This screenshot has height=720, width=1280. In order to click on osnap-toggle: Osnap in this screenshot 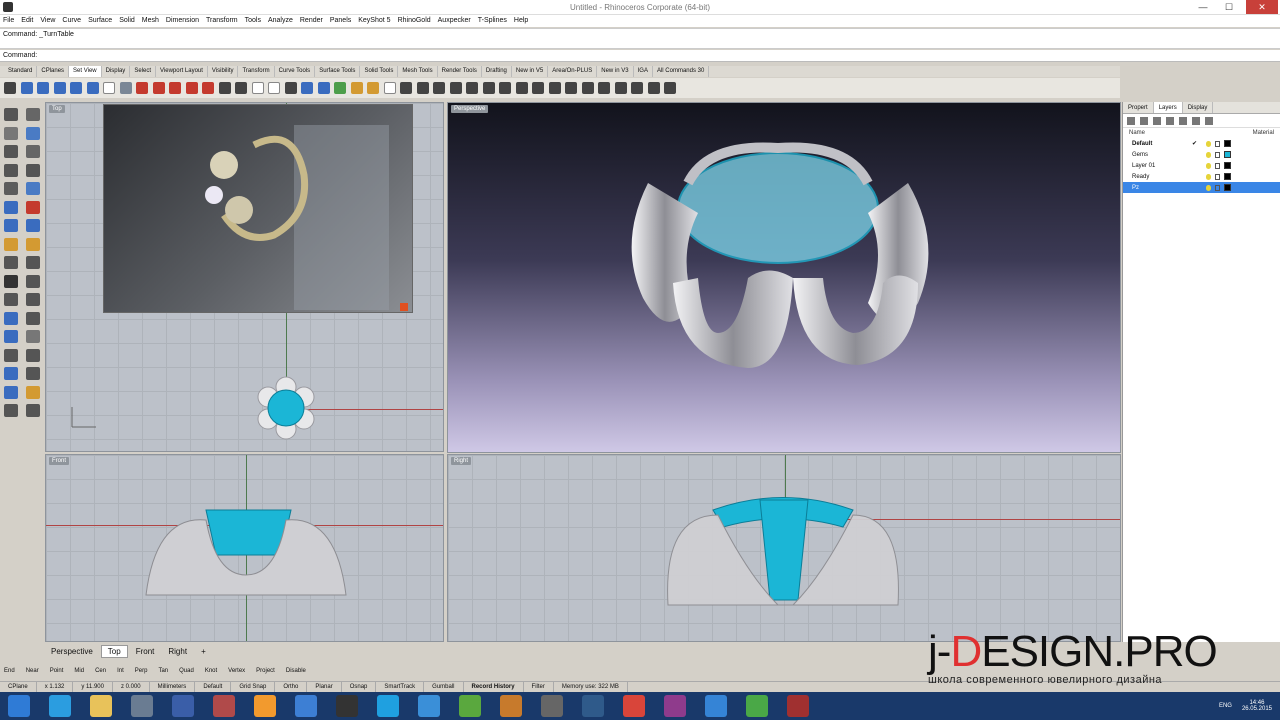, I will do `click(359, 687)`.